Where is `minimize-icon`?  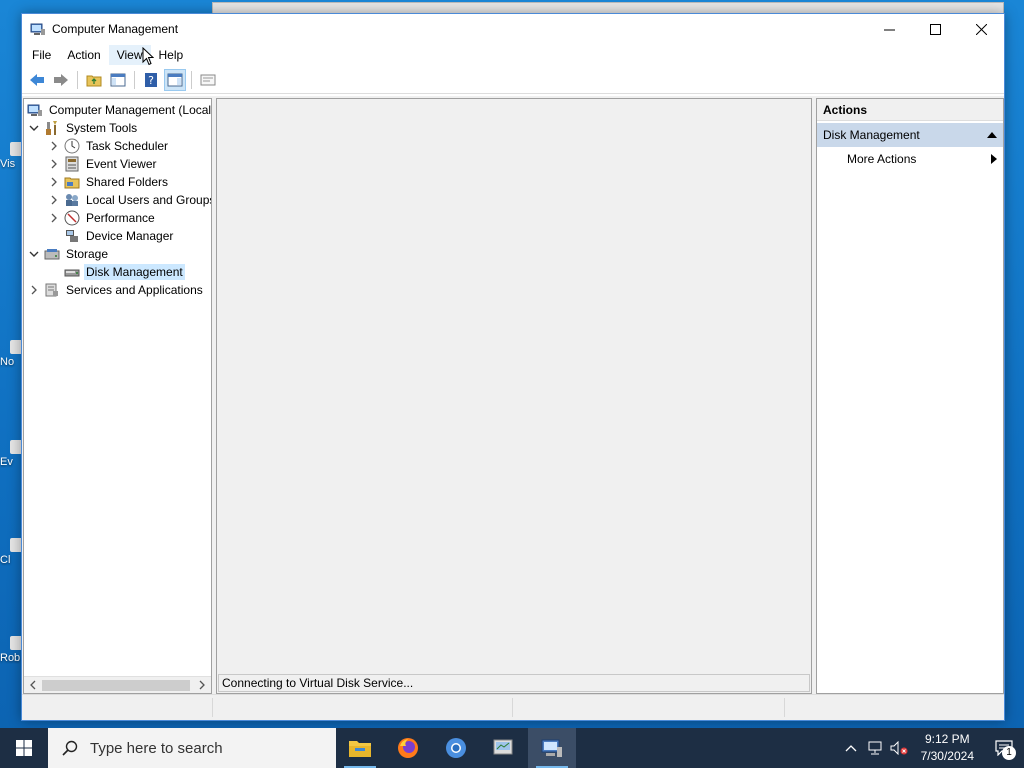 minimize-icon is located at coordinates (889, 29).